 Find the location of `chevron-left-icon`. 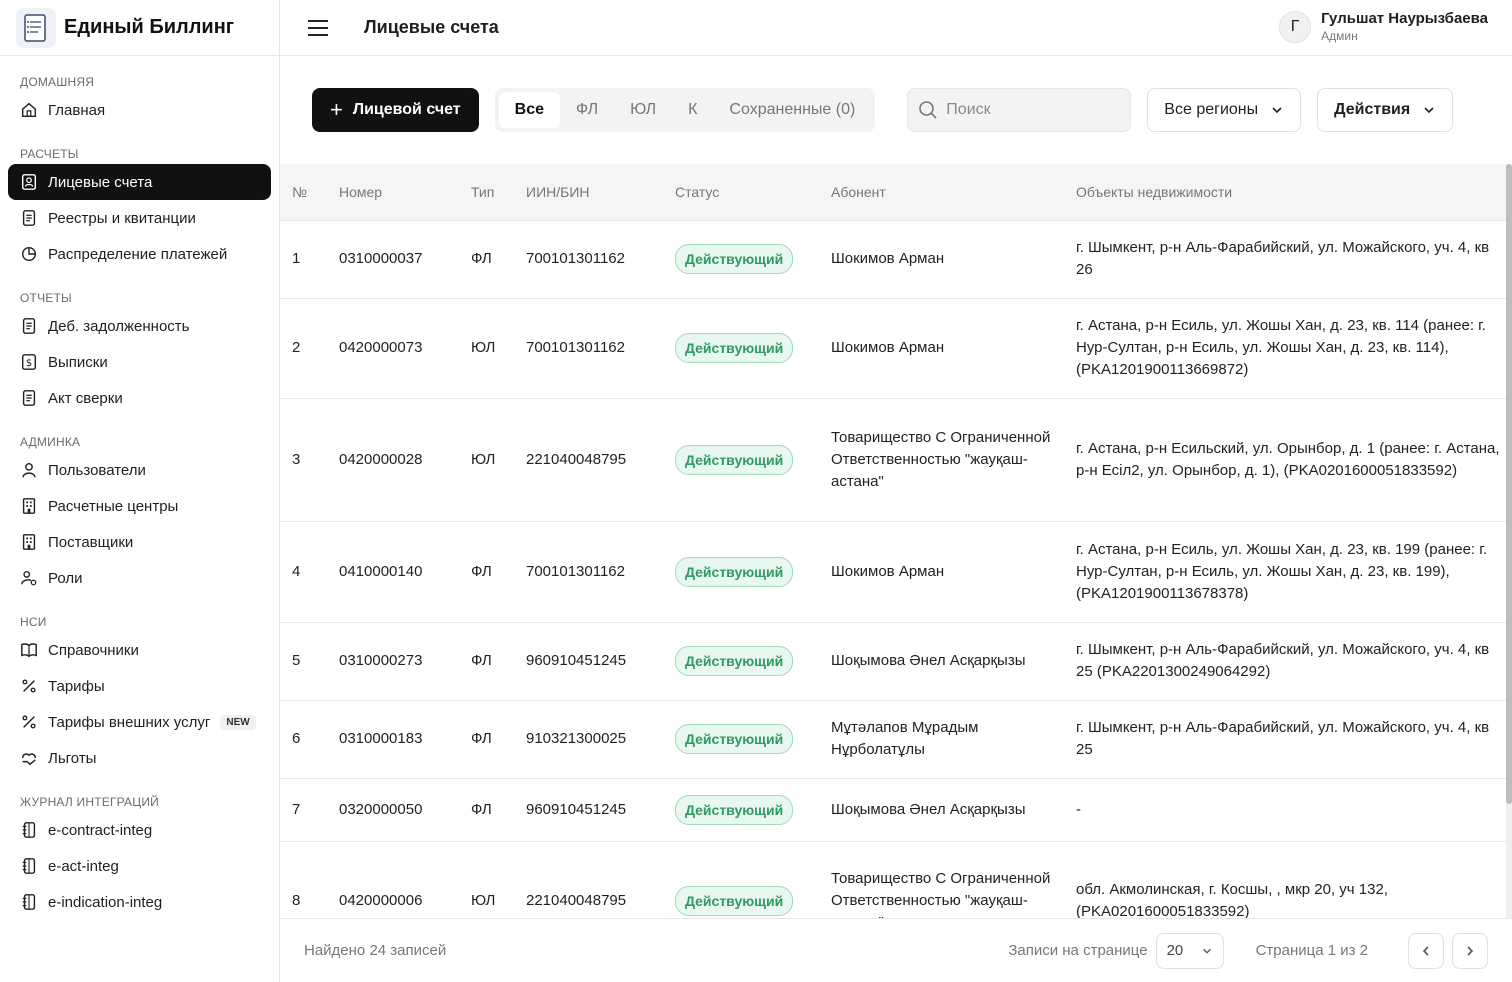

chevron-left-icon is located at coordinates (1425, 950).